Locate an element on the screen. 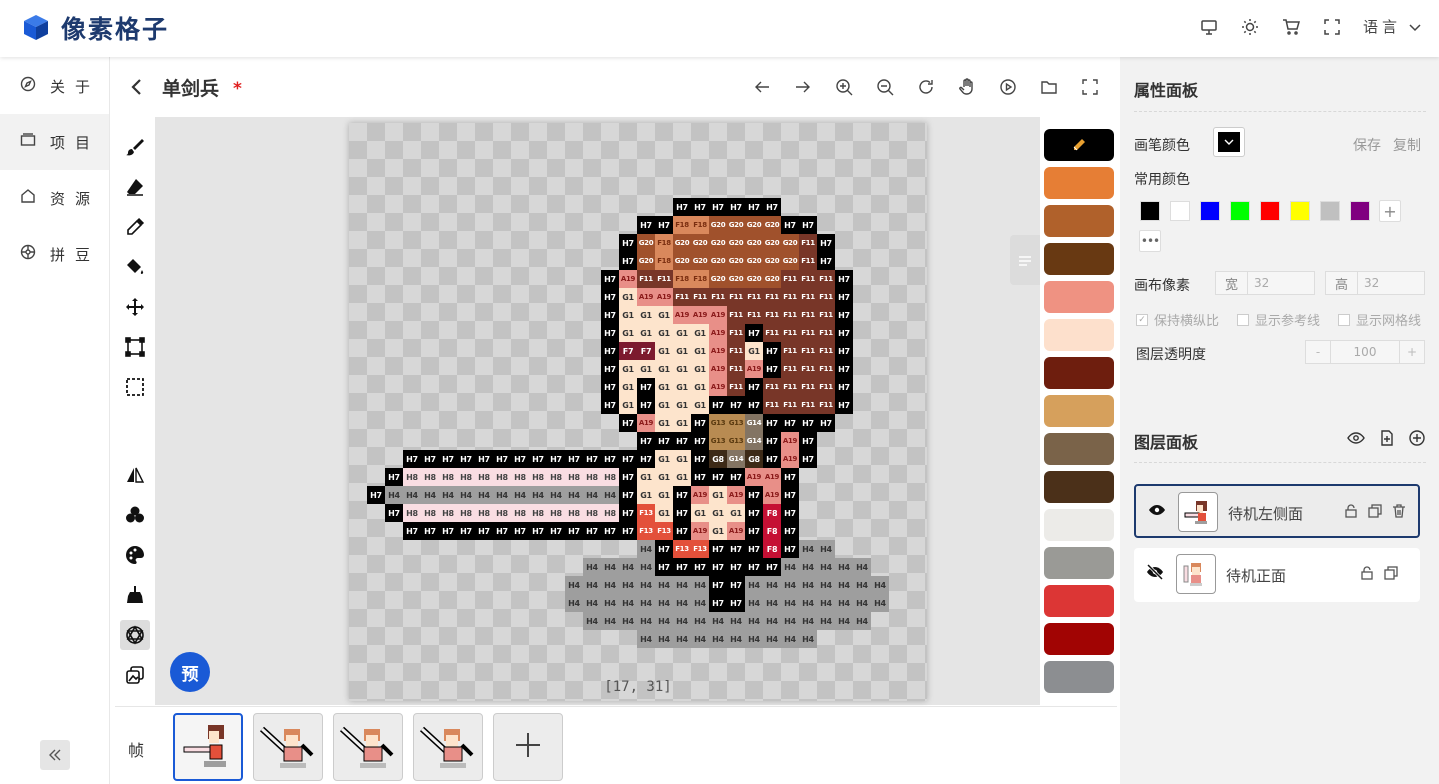 The height and width of the screenshot is (784, 1439). nav-item-resources: 资源 is located at coordinates (54, 198).